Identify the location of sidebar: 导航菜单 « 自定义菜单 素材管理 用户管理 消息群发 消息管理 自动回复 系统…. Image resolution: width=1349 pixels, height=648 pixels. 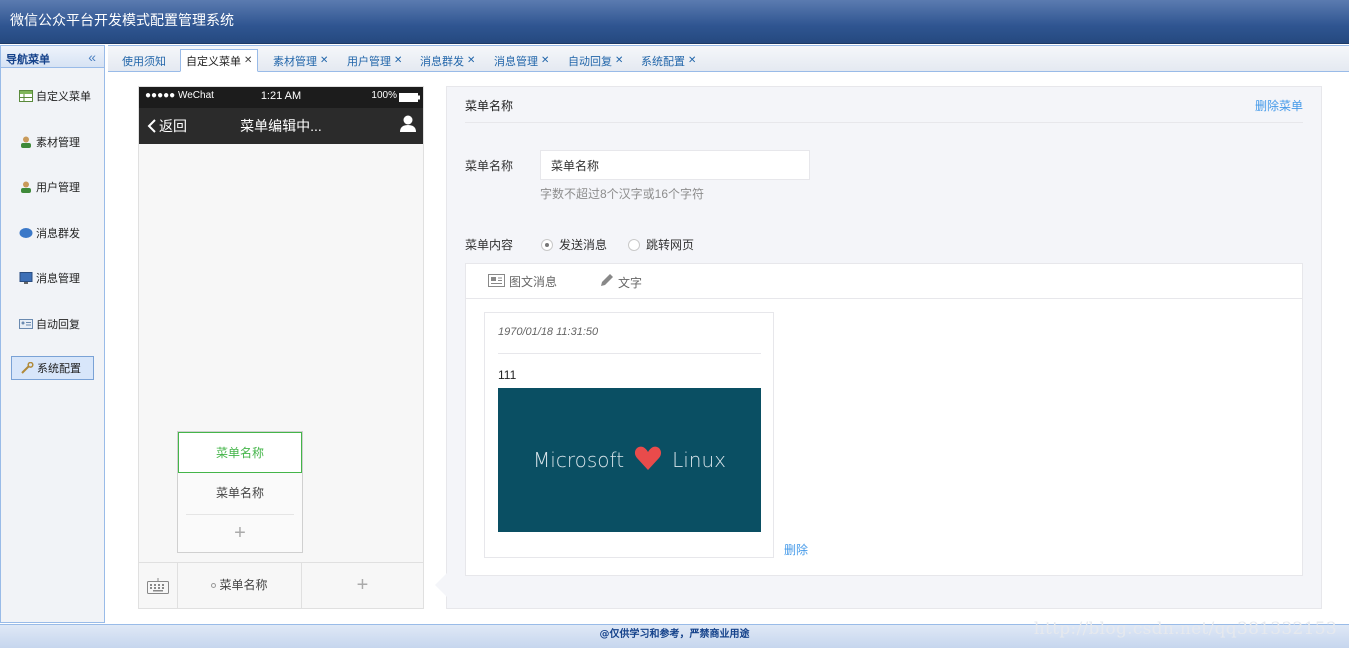
(52, 334).